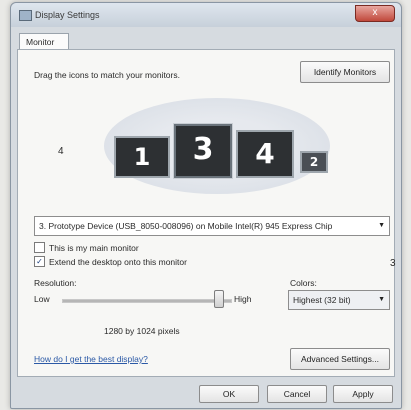  What do you see at coordinates (55, 283) in the screenshot?
I see `resolution-label: Resolution:` at bounding box center [55, 283].